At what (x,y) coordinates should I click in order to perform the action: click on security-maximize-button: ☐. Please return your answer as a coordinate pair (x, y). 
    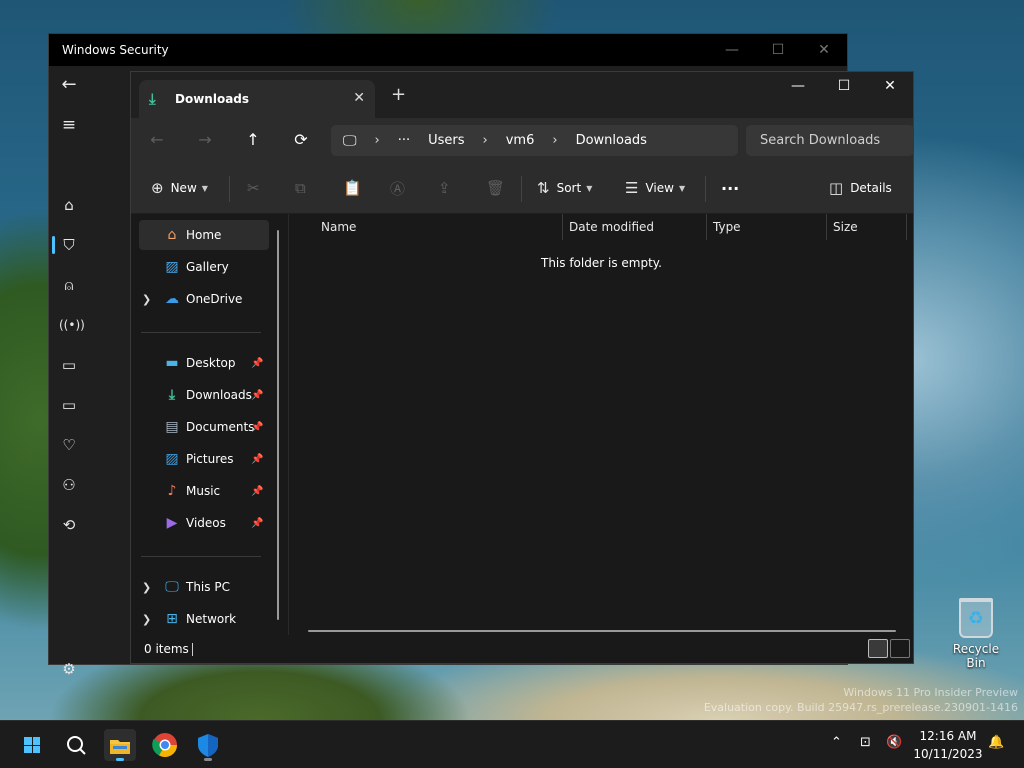
    Looking at the image, I should click on (778, 50).